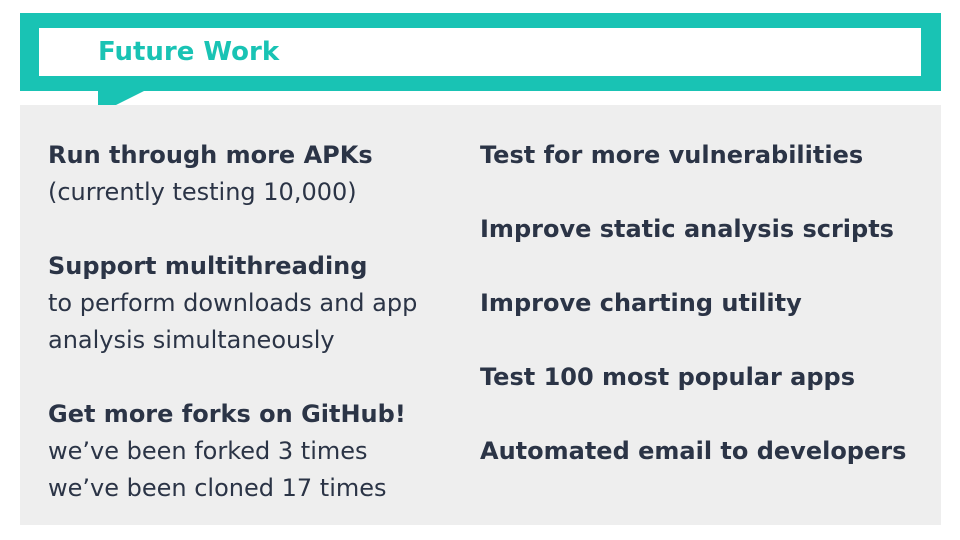 The width and height of the screenshot is (960, 540). What do you see at coordinates (202, 192) in the screenshot?
I see `future-item-detail: (currently testing 10,000)` at bounding box center [202, 192].